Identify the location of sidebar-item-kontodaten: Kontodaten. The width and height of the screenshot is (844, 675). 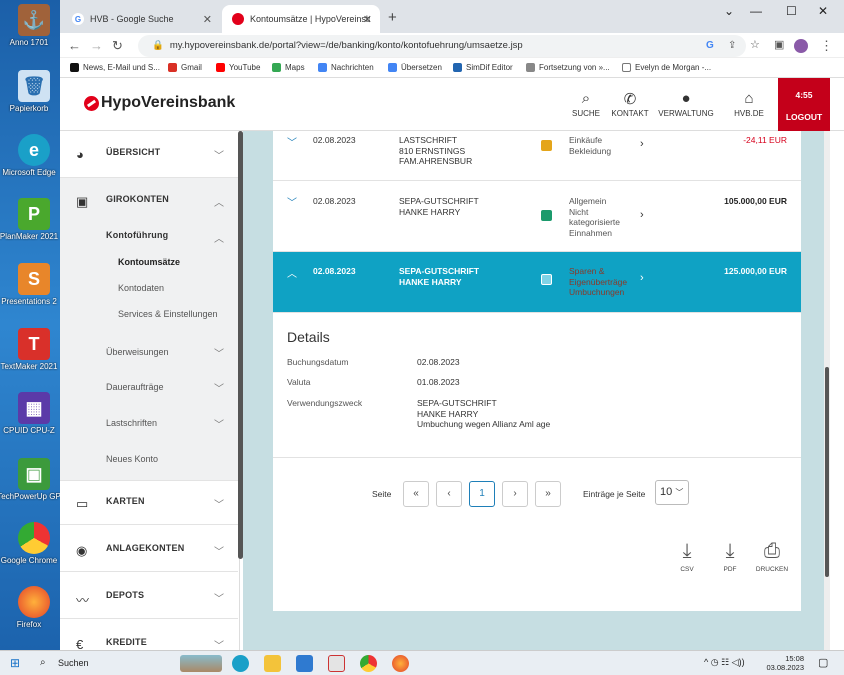
(141, 288).